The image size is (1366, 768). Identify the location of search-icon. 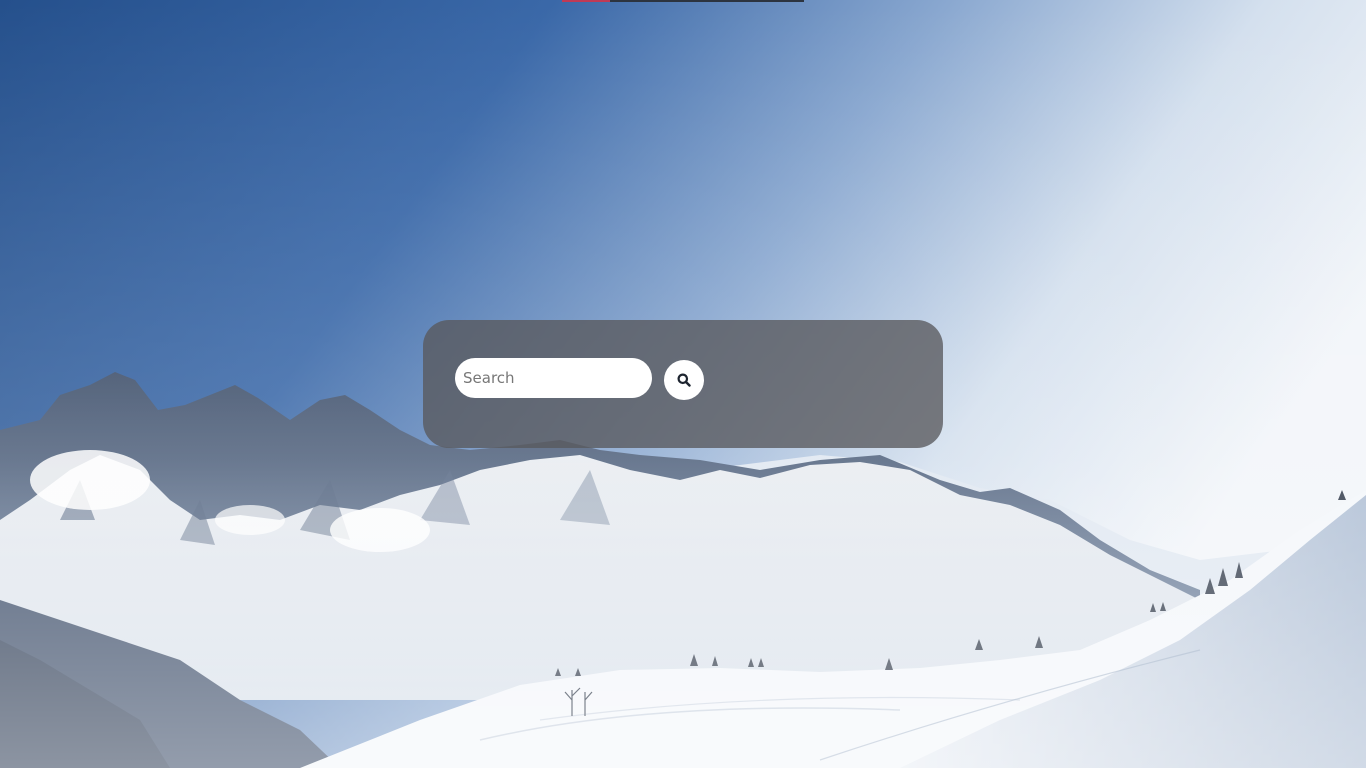
(684, 380).